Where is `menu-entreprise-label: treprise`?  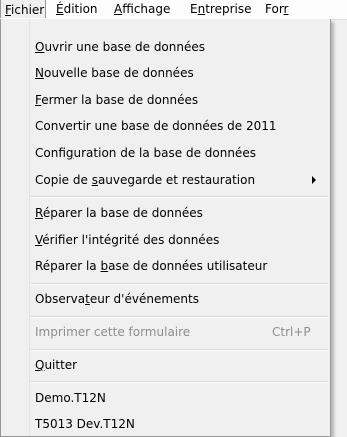
menu-entreprise-label: treprise is located at coordinates (228, 9).